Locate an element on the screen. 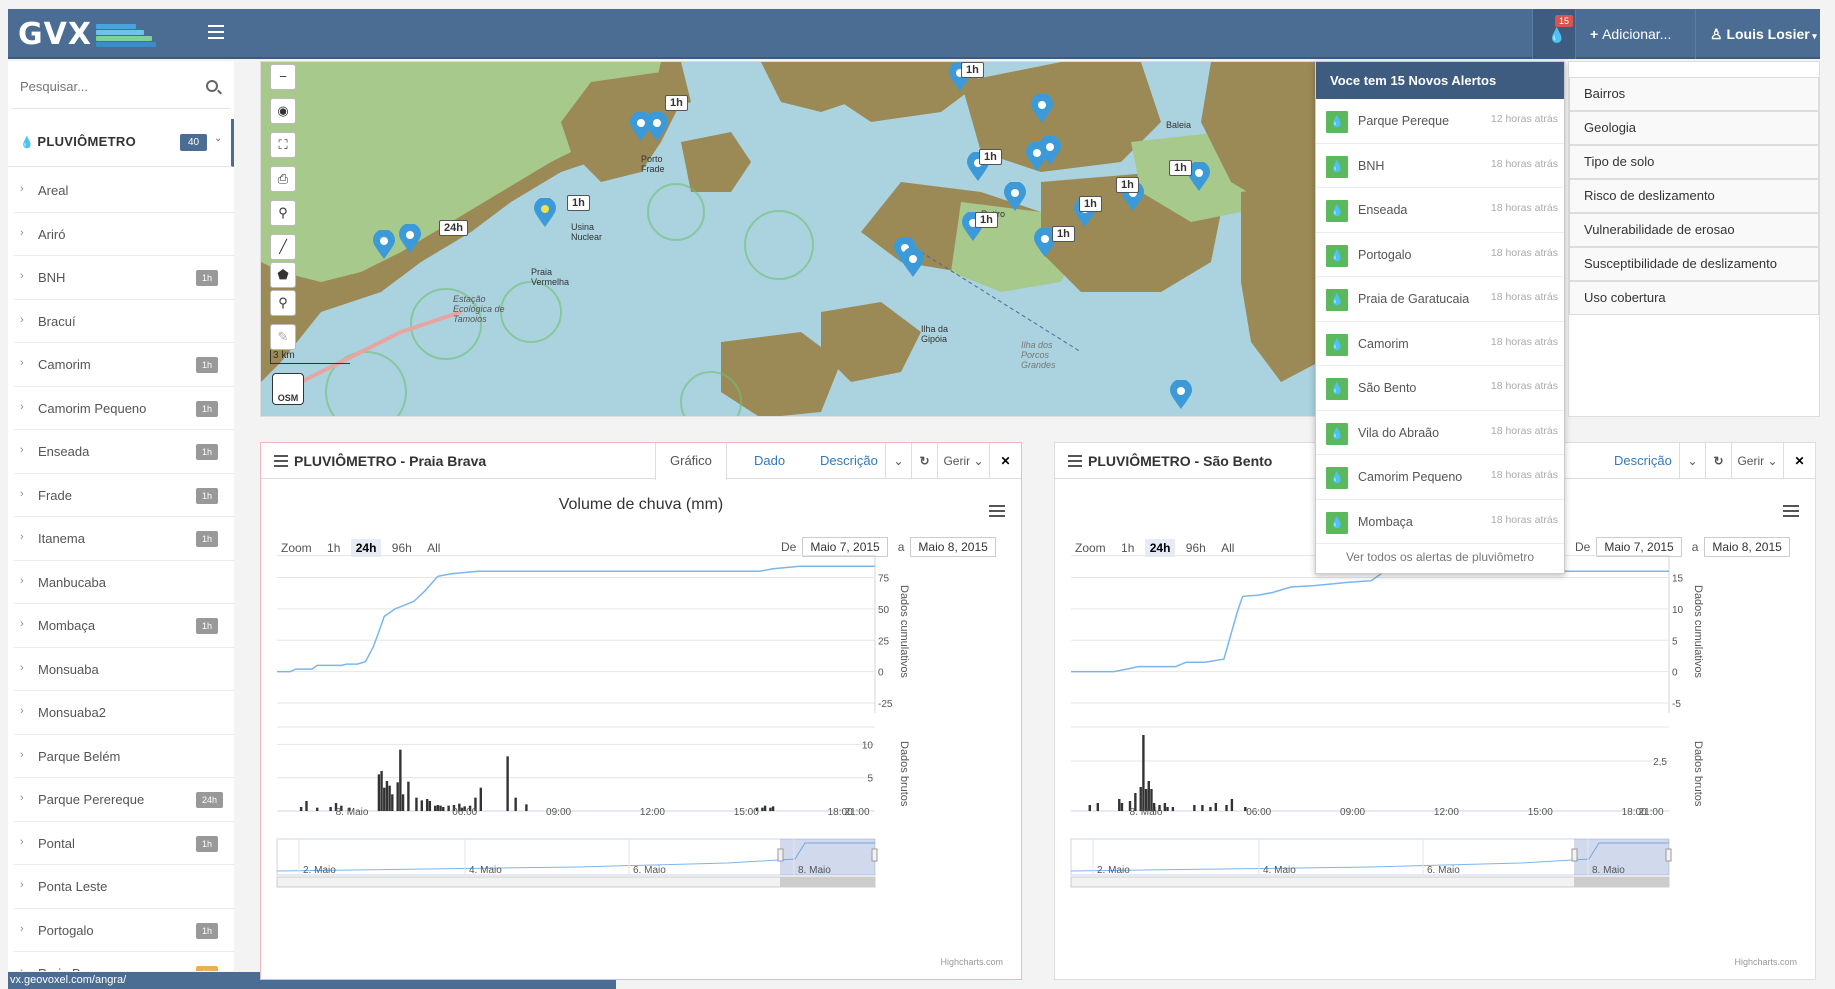  zoom-out-button: − is located at coordinates (283, 77).